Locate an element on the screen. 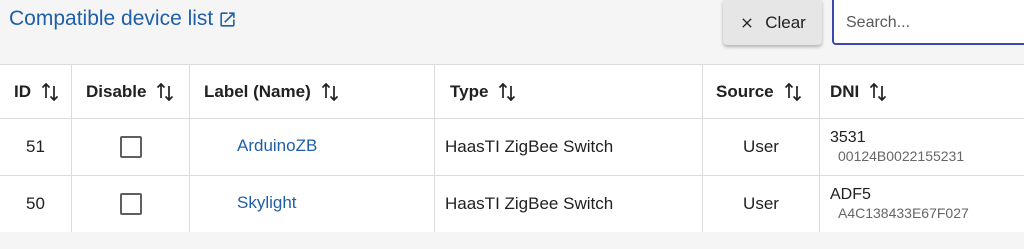 This screenshot has height=249, width=1024. compatible-device-list-link: Compatible device list is located at coordinates (123, 19).